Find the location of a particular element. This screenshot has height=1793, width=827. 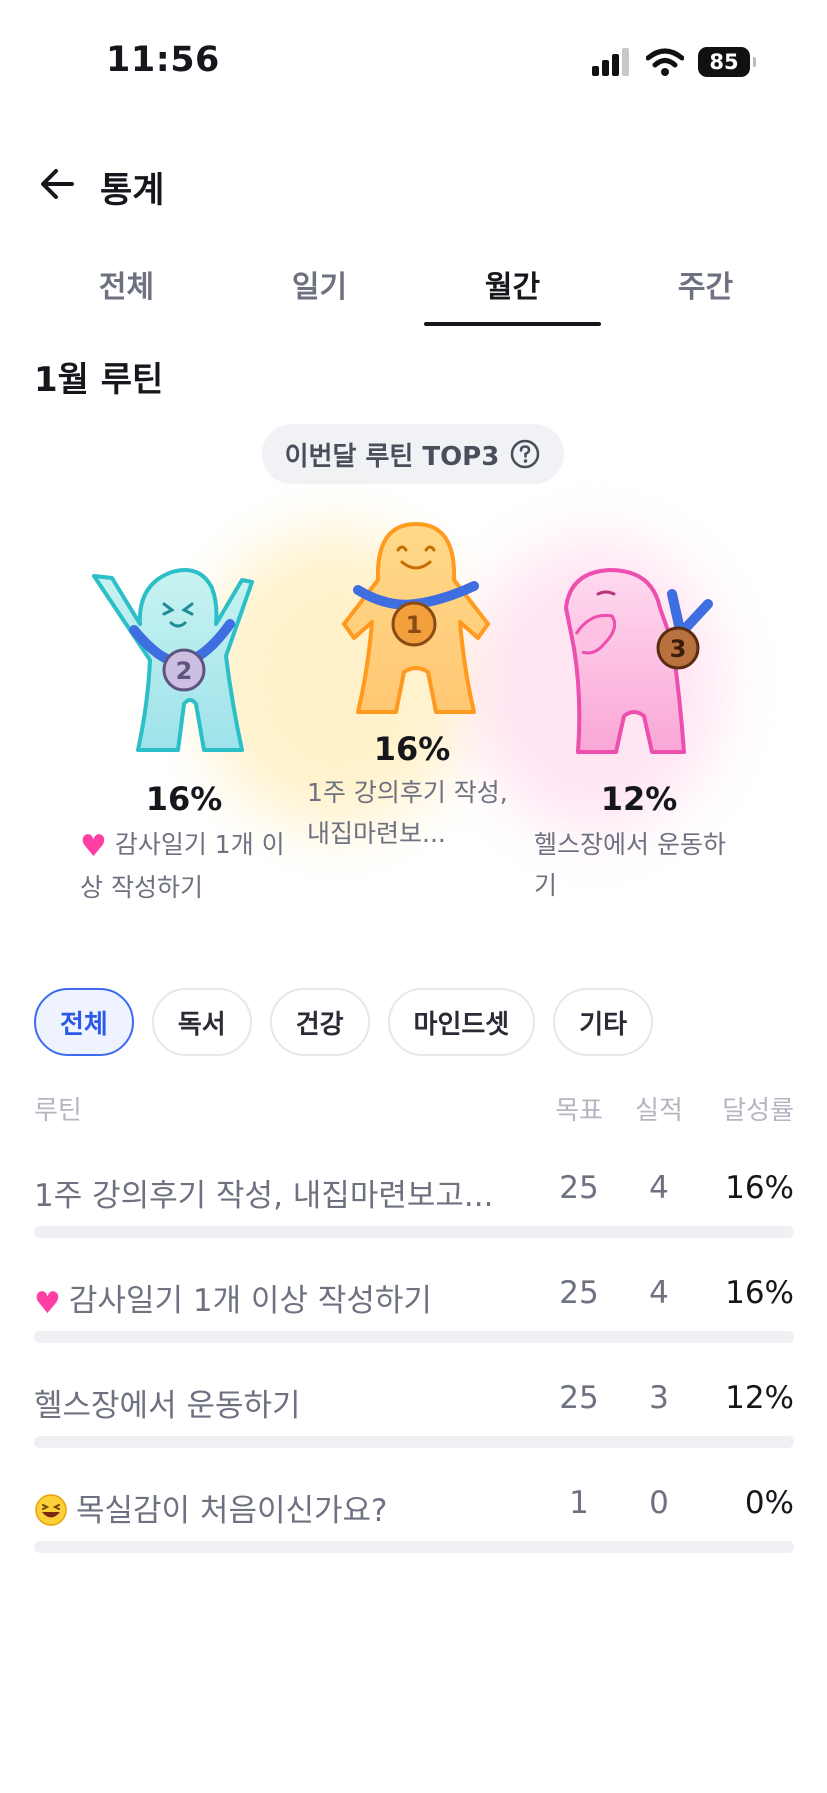

status-icons: 85 is located at coordinates (674, 62).